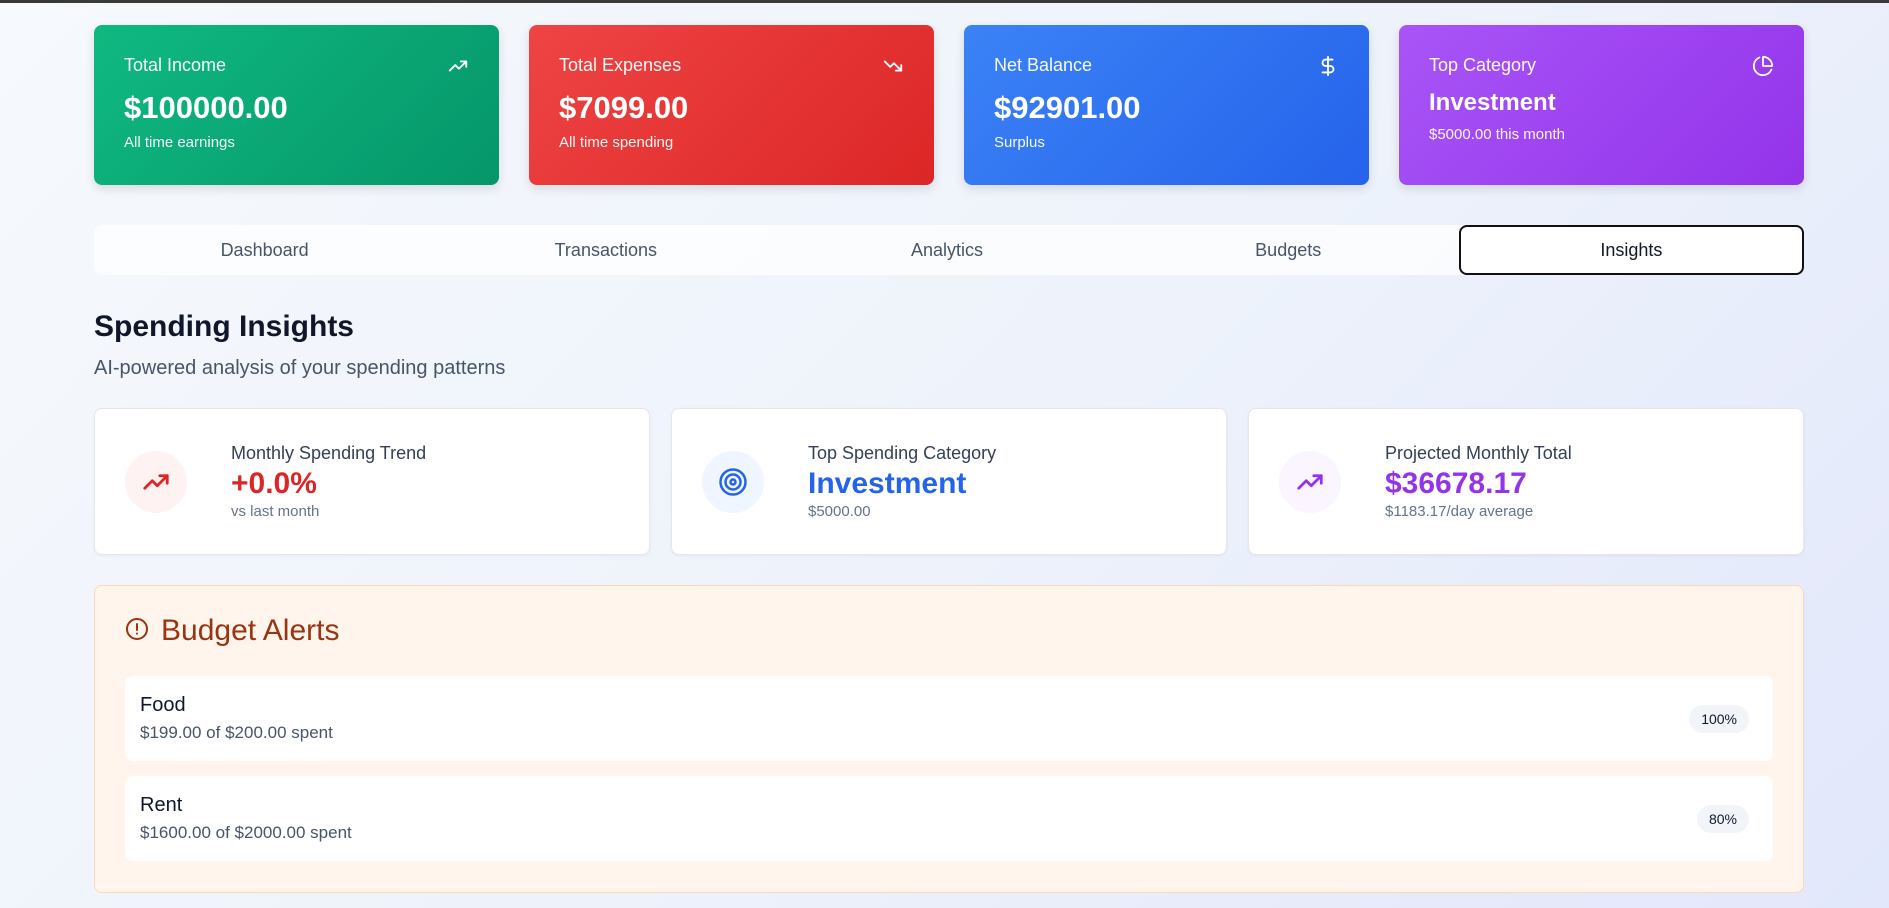 The width and height of the screenshot is (1889, 908). I want to click on budget-alert-detail: $1600.00 of $2000.00 spent, so click(246, 832).